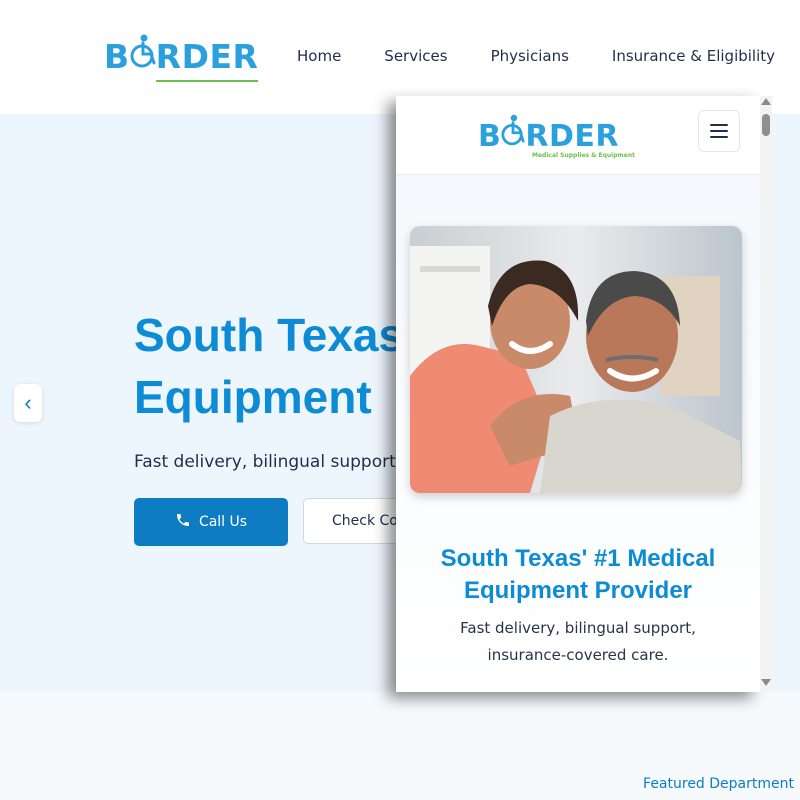  I want to click on carousel-prev-button: ‹, so click(28, 403).